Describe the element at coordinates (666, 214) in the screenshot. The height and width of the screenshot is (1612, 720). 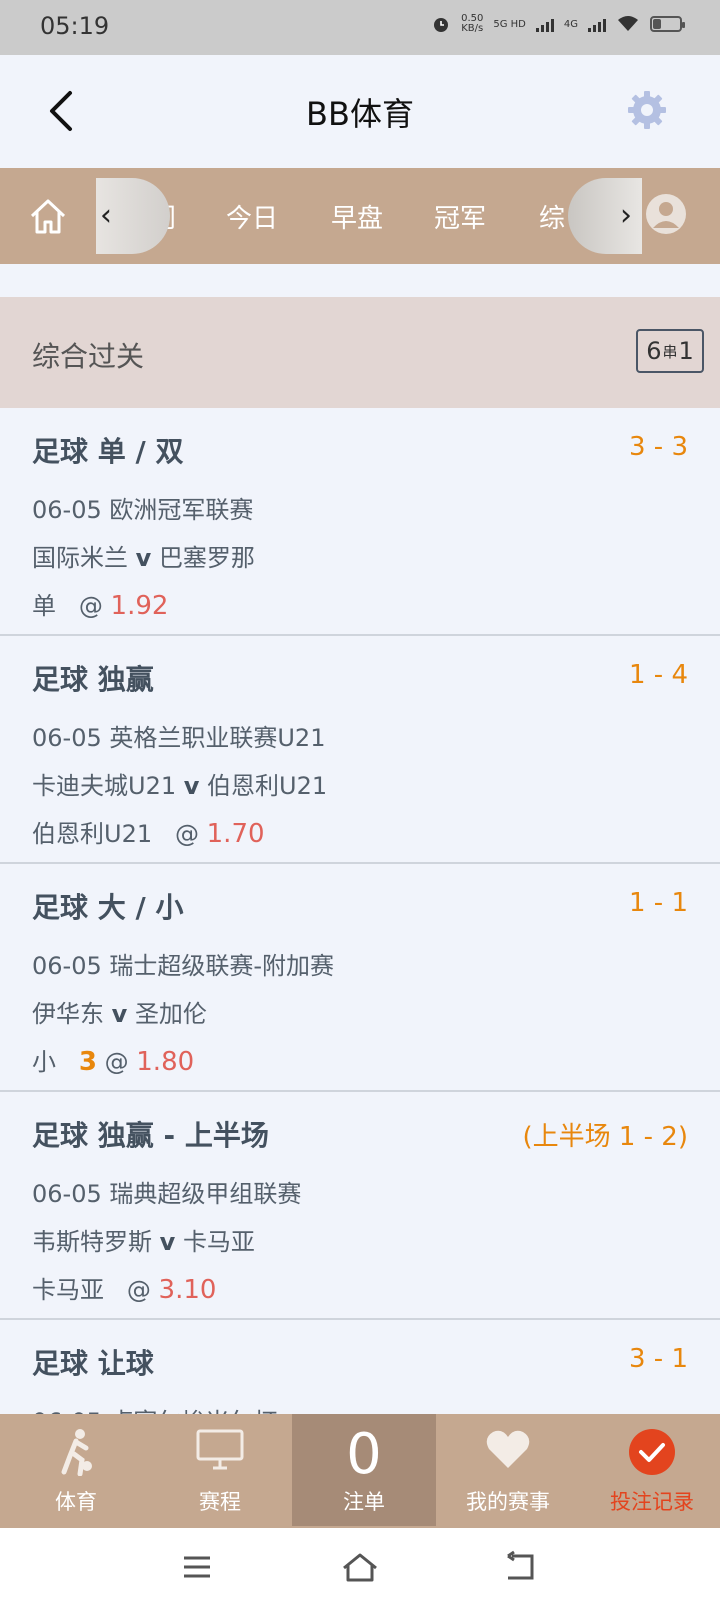
I see `user-avatar-icon` at that location.